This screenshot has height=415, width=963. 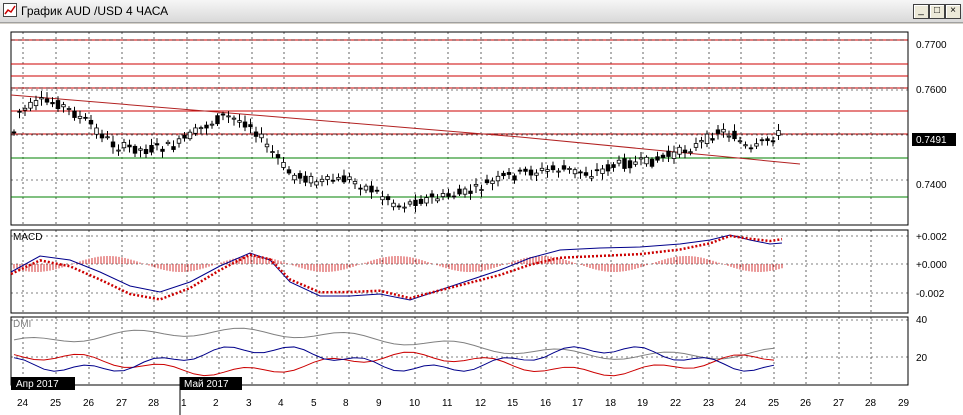 I want to click on day-label-9: 9, so click(x=379, y=403).